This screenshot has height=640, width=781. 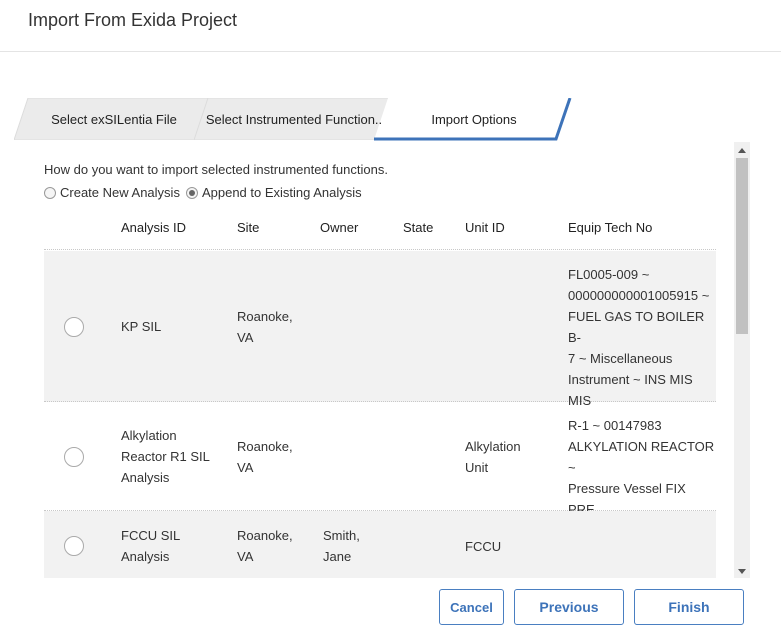 I want to click on scroll-thumb, so click(x=742, y=246).